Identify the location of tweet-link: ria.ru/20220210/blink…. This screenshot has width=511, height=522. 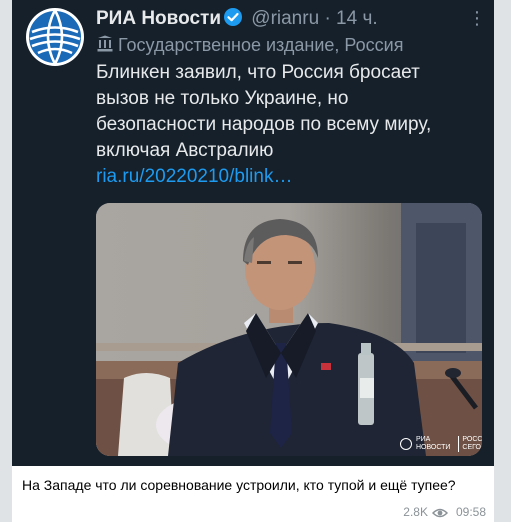
(290, 177).